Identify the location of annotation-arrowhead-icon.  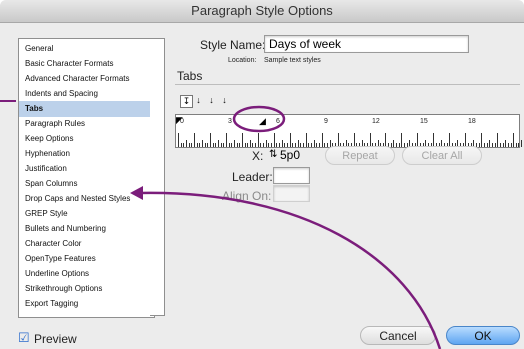
(136, 193).